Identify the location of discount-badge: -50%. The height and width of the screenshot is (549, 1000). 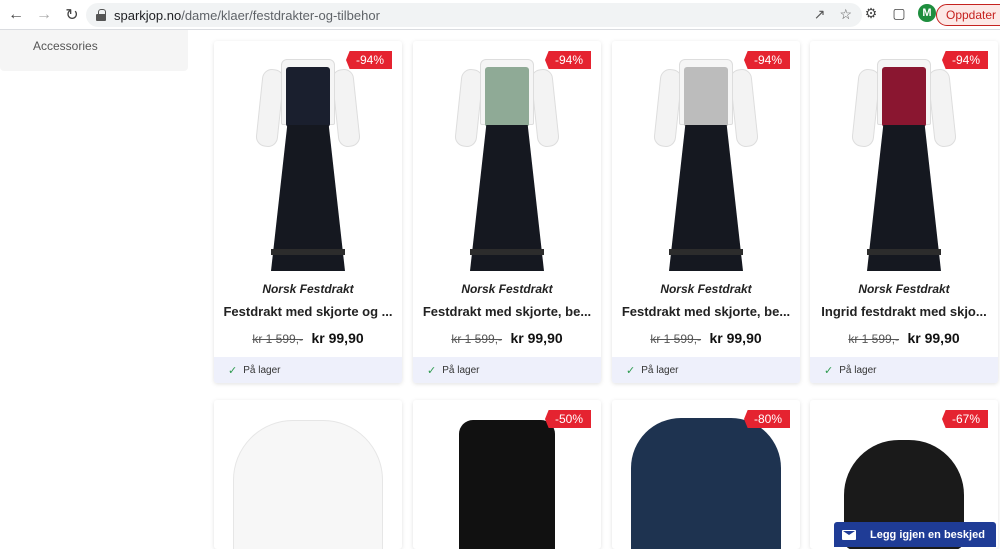
(567, 419).